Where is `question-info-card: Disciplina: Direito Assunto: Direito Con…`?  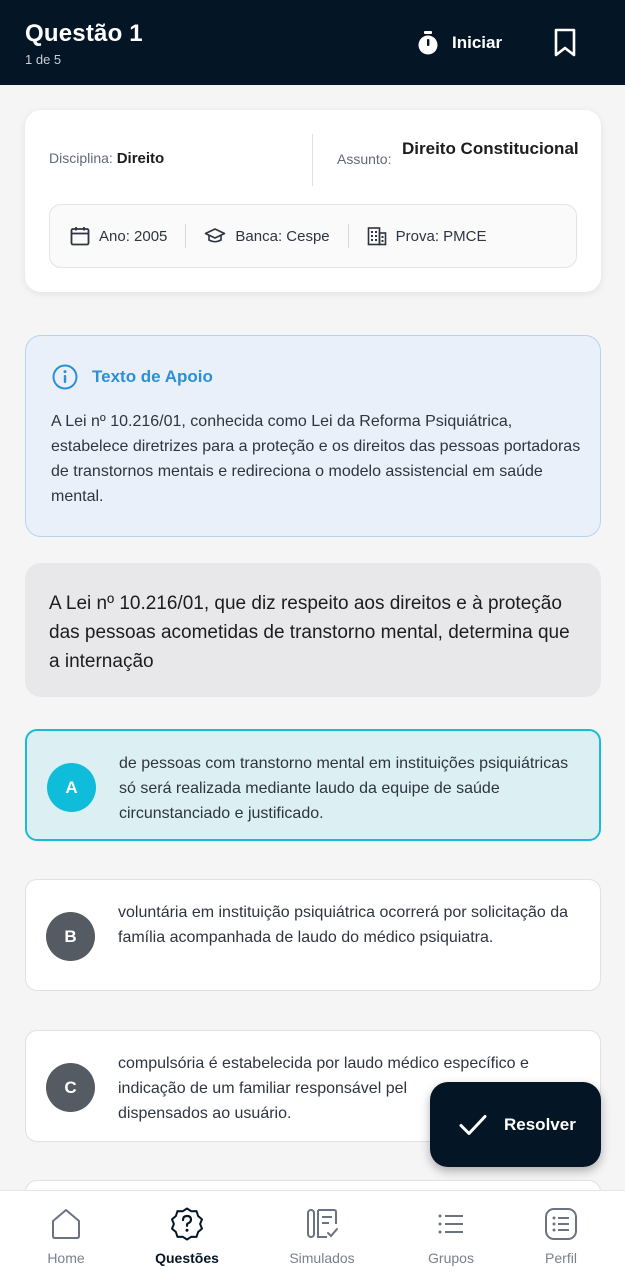
question-info-card: Disciplina: Direito Assunto: Direito Con… is located at coordinates (313, 201).